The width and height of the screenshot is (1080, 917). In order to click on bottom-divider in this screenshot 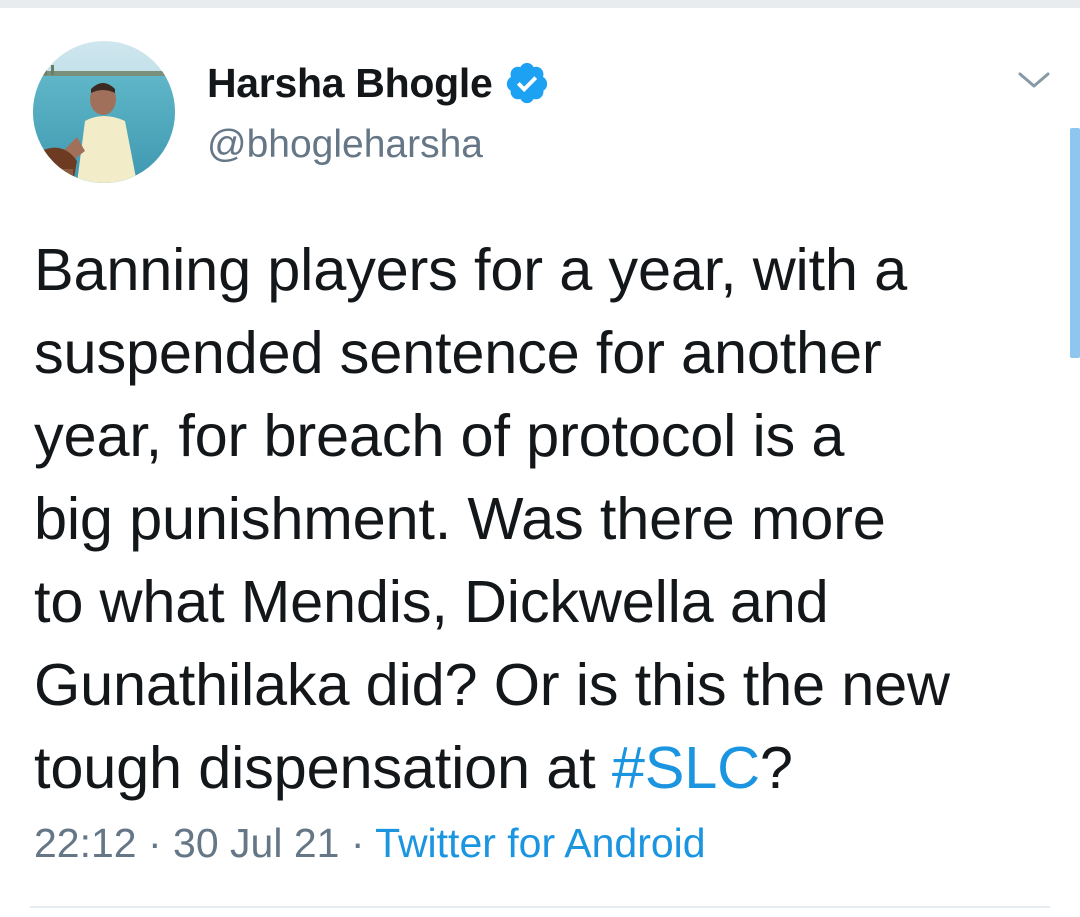, I will do `click(540, 907)`.